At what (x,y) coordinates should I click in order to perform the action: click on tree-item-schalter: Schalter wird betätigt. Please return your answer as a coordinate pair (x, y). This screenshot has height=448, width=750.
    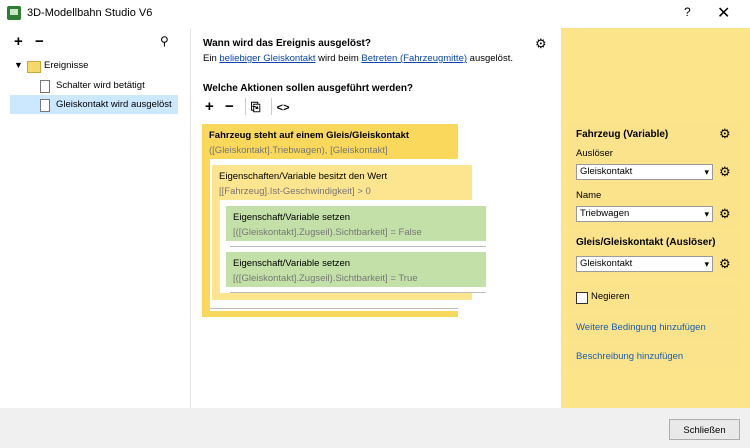
    Looking at the image, I should click on (100, 86).